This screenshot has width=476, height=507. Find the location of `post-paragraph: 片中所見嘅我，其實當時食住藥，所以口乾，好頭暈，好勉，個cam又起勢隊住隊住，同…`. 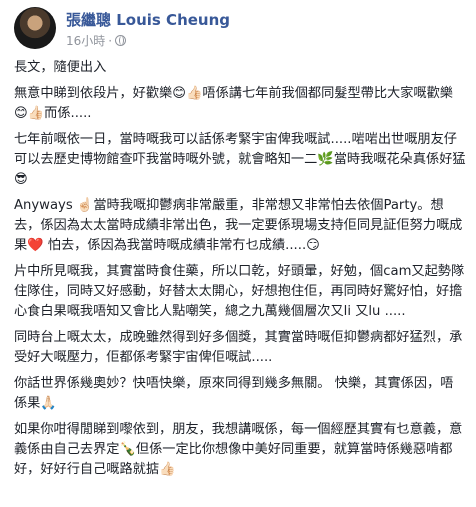

post-paragraph: 片中所見嘅我，其實當時食住藥，所以口乾，好頭暈，好勉，個cam又起勢隊住隊住，同… is located at coordinates (239, 291).